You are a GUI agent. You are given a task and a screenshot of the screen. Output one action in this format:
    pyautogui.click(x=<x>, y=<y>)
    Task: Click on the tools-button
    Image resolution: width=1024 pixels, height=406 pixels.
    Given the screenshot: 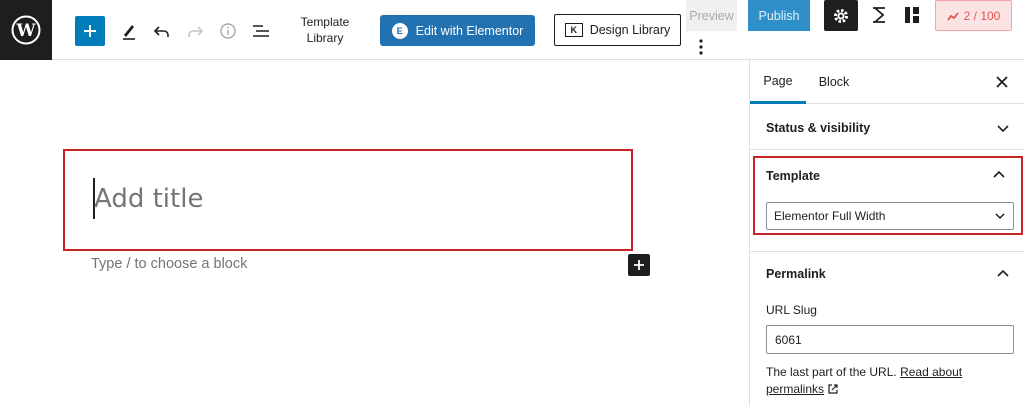 What is the action you would take?
    pyautogui.click(x=129, y=31)
    